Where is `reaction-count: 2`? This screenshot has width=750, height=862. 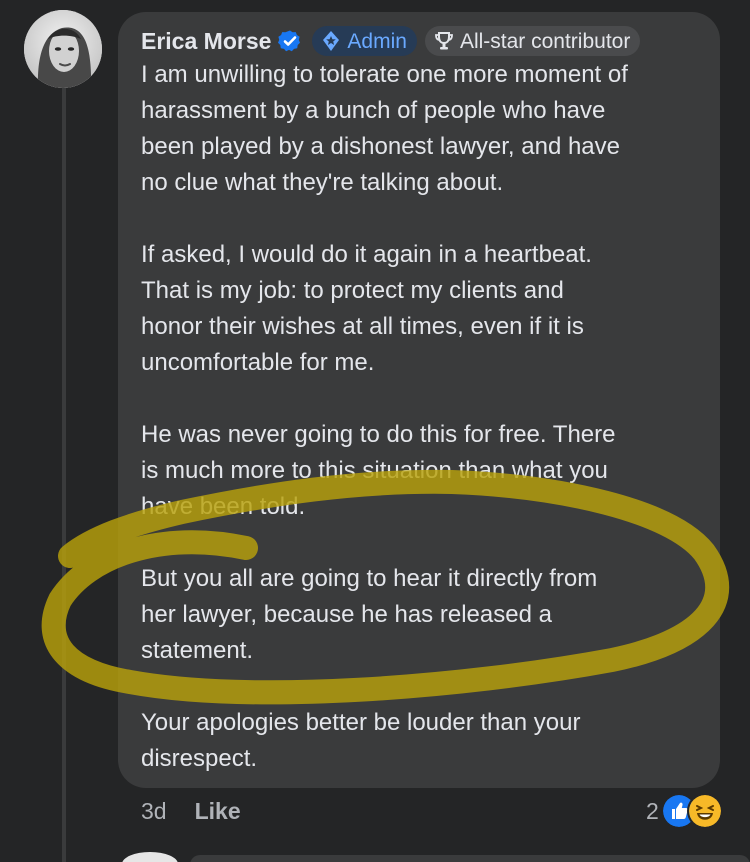
reaction-count: 2 is located at coordinates (652, 810).